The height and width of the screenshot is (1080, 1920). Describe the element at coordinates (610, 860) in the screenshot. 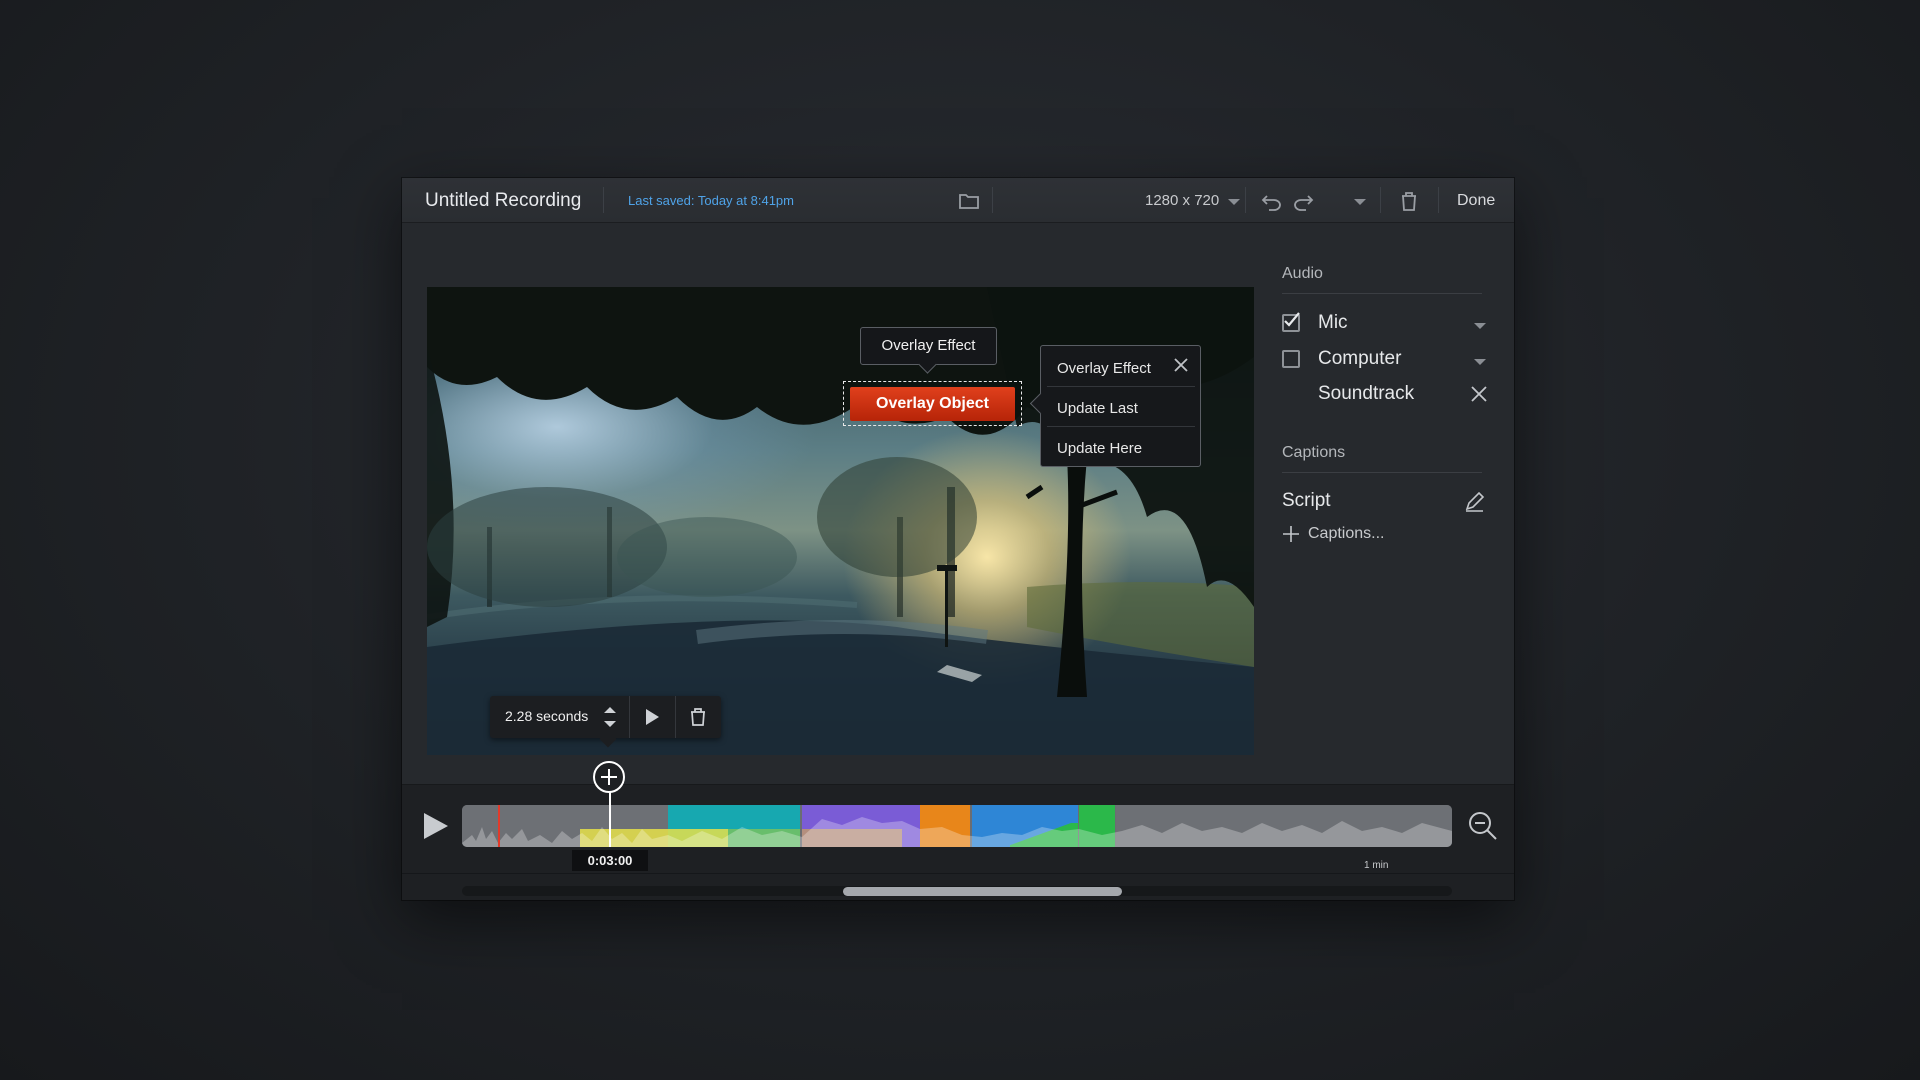

I see `playhead-time: 0:03:00` at that location.